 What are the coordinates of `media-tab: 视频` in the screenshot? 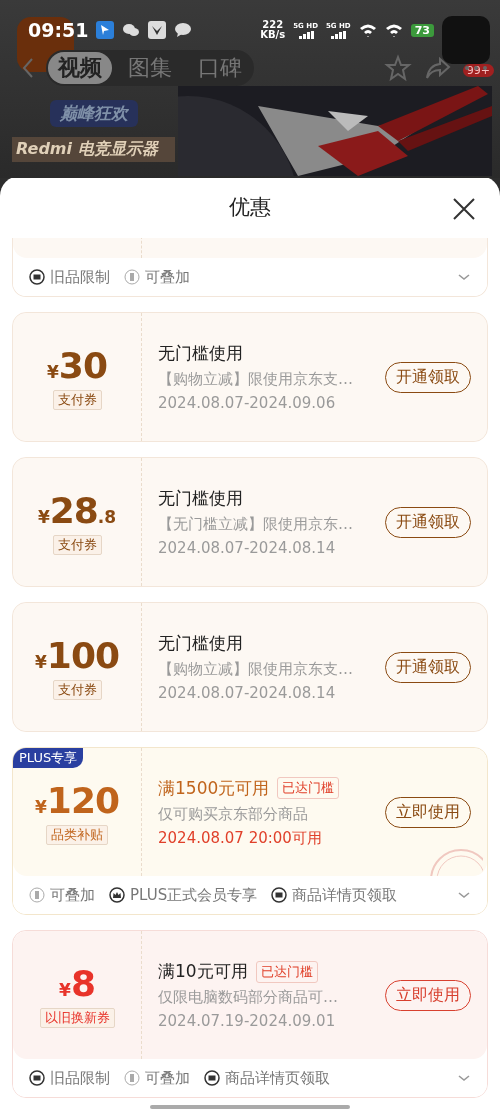 It's located at (80, 68).